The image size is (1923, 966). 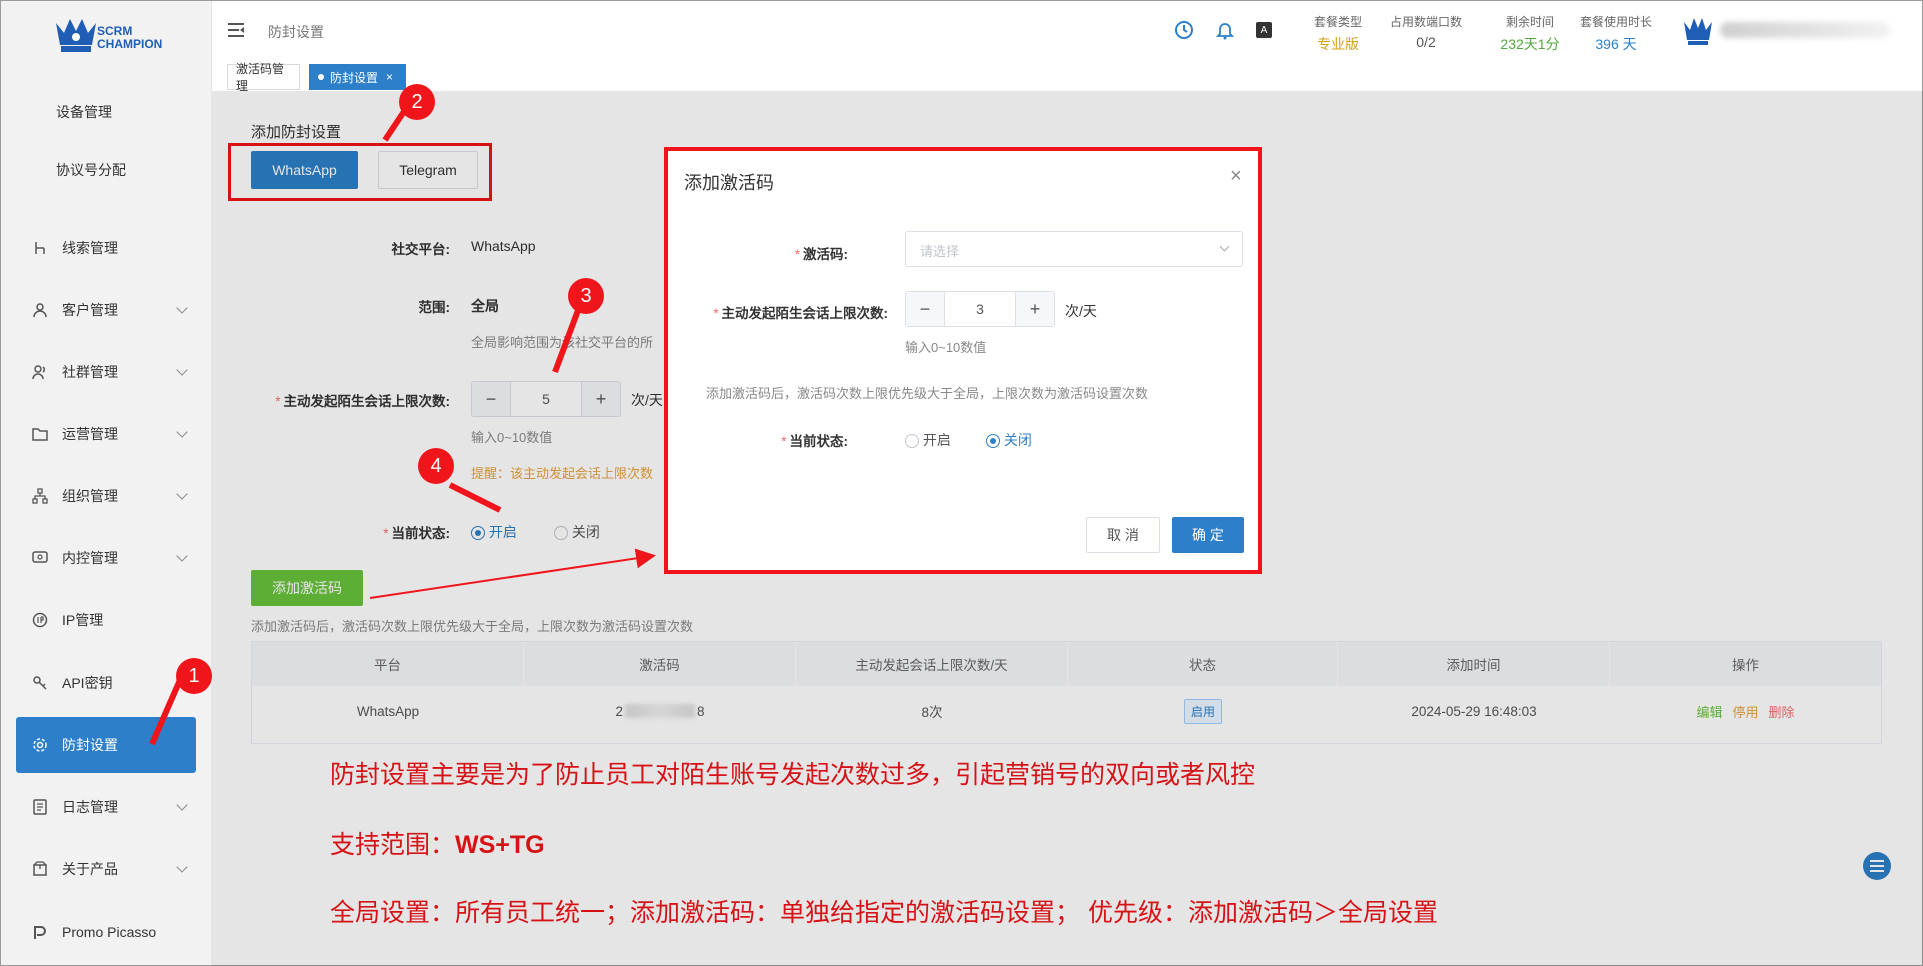 I want to click on marker-1: 1, so click(x=194, y=676).